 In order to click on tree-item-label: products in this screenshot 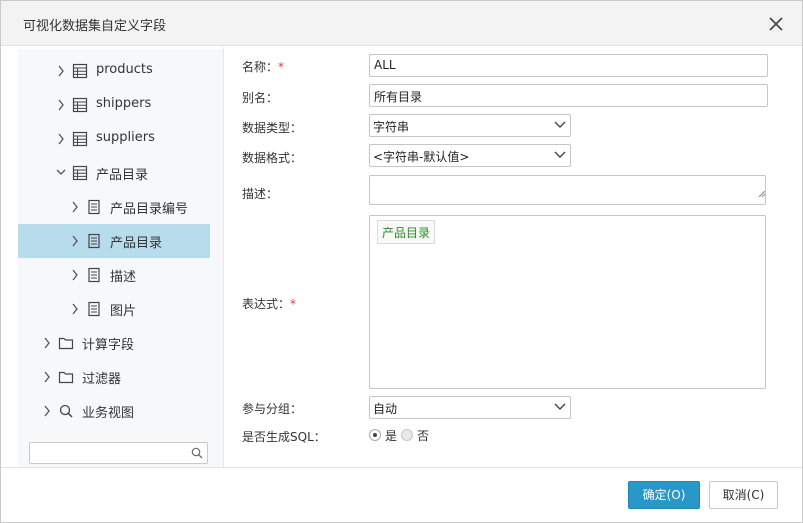, I will do `click(124, 69)`.